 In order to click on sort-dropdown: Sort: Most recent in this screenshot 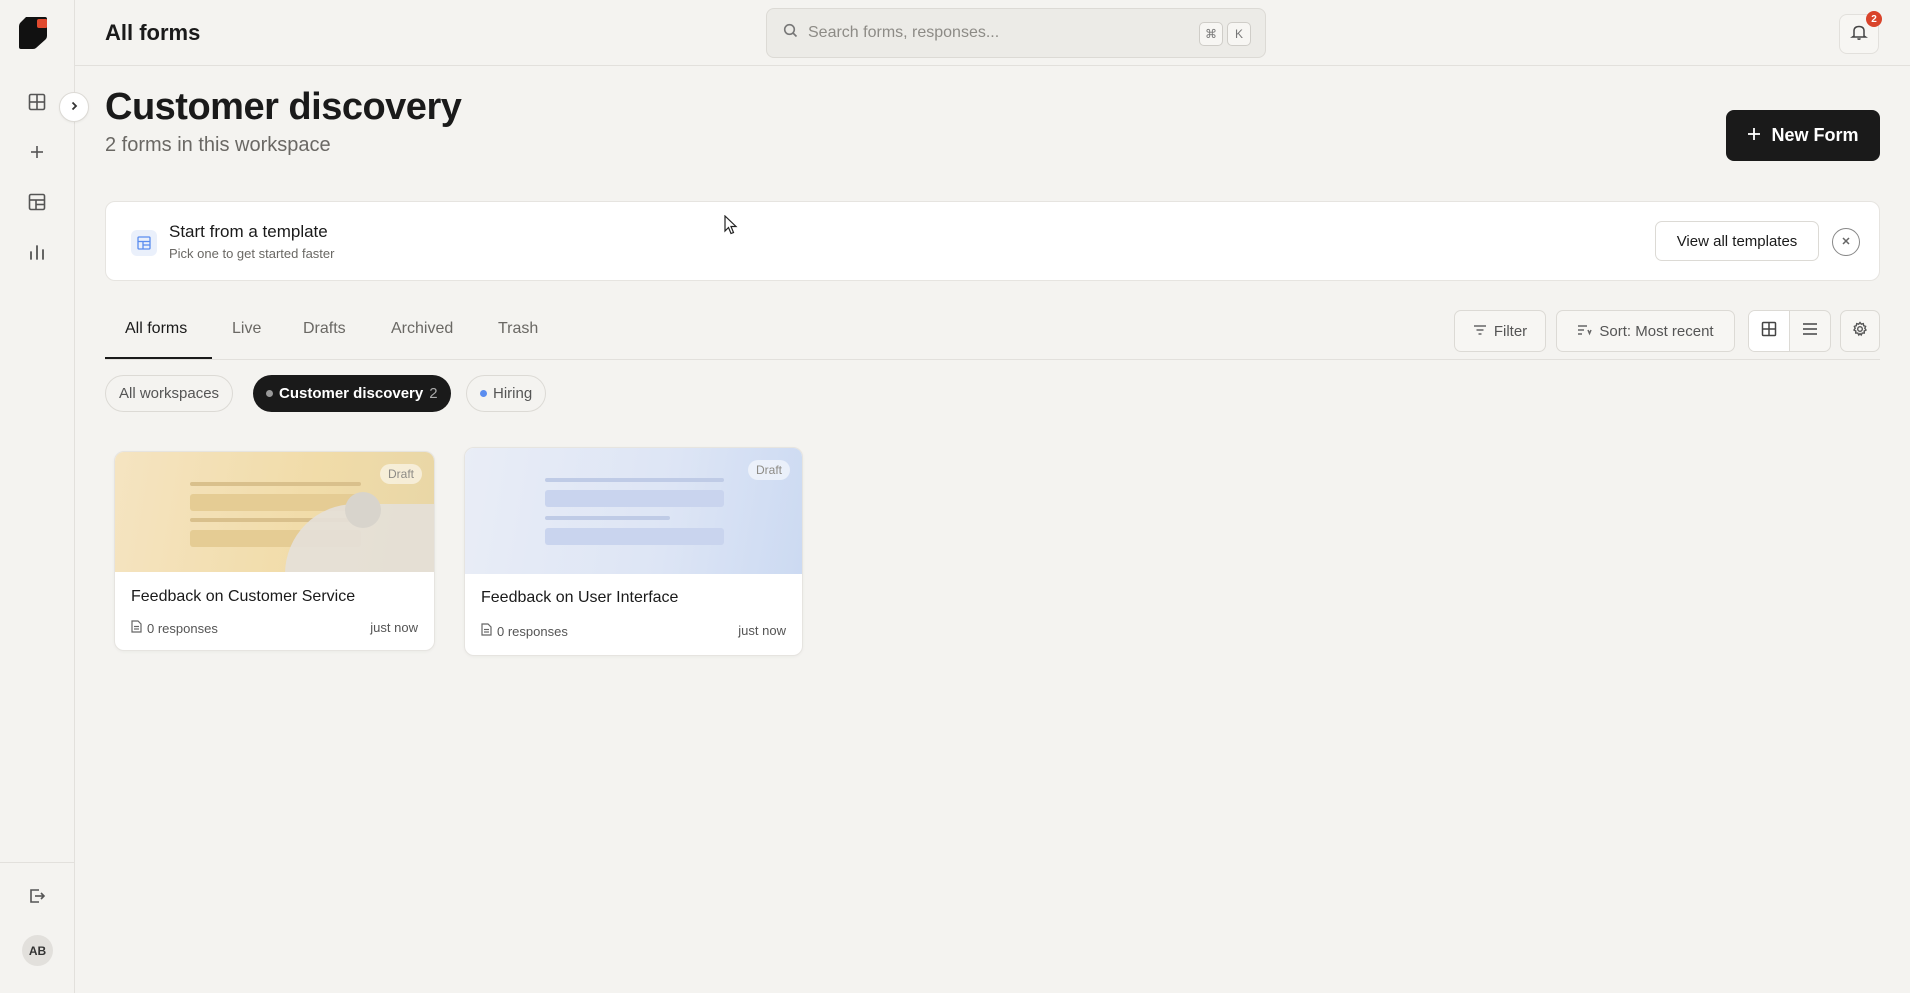, I will do `click(1645, 331)`.